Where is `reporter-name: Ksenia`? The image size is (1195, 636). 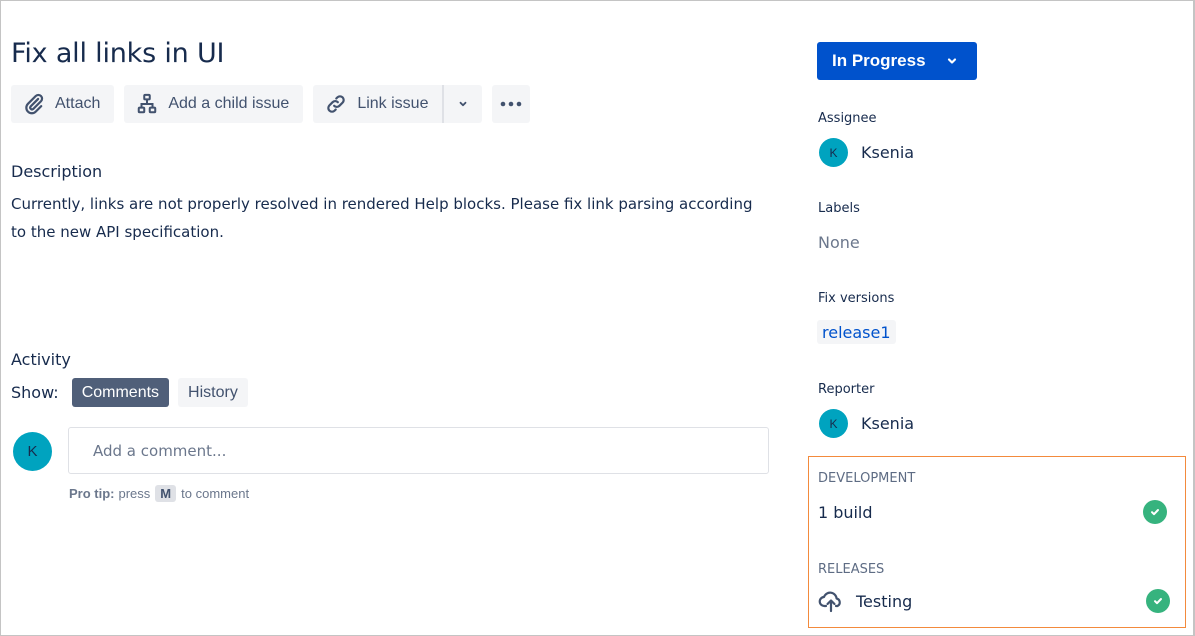 reporter-name: Ksenia is located at coordinates (888, 423).